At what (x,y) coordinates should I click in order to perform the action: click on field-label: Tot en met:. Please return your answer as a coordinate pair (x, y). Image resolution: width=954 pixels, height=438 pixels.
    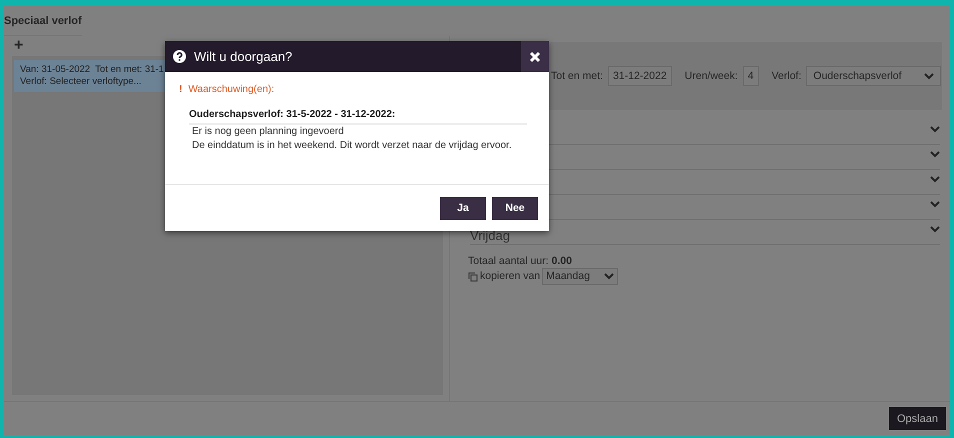
    Looking at the image, I should click on (577, 76).